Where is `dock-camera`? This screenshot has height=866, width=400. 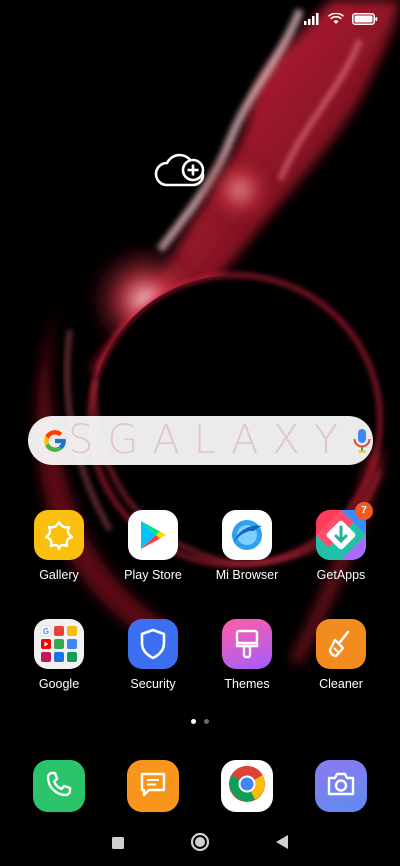 dock-camera is located at coordinates (341, 786).